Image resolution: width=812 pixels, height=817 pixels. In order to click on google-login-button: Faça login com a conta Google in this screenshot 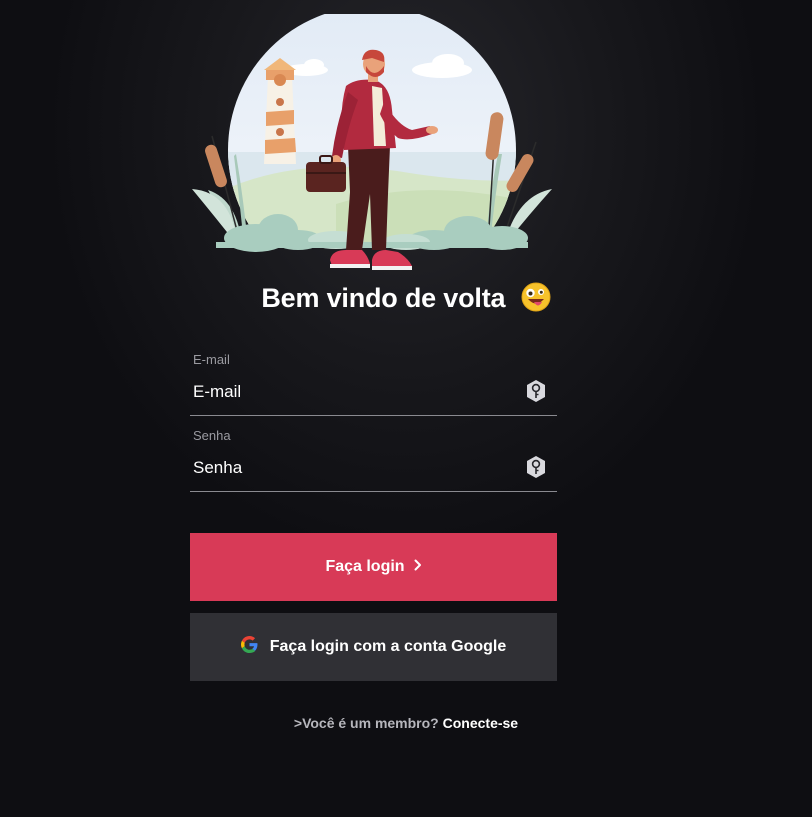, I will do `click(373, 647)`.